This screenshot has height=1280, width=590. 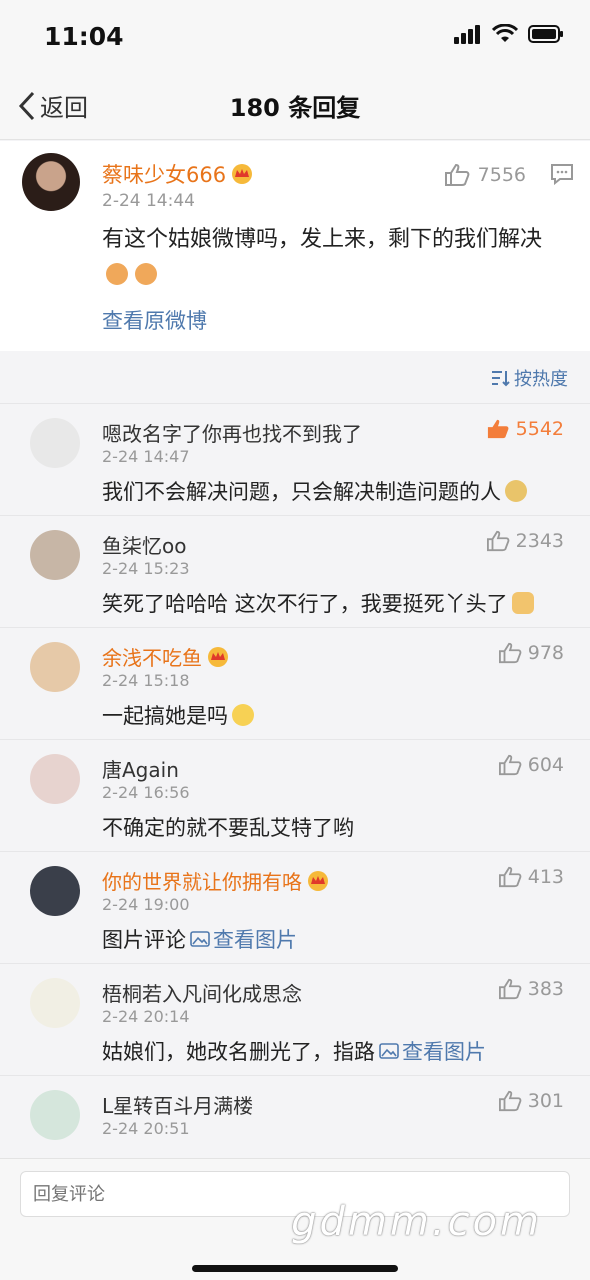 What do you see at coordinates (146, 456) in the screenshot?
I see `comment-time: 2-24 14:47` at bounding box center [146, 456].